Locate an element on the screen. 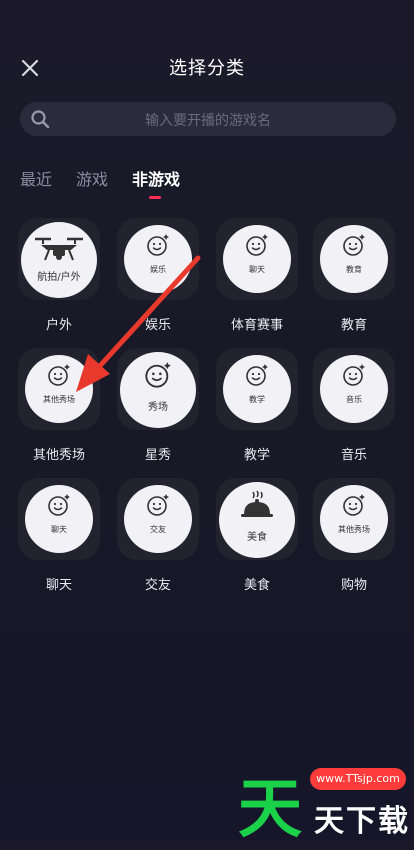 The image size is (414, 850). tab-games: 游戏 is located at coordinates (92, 178).